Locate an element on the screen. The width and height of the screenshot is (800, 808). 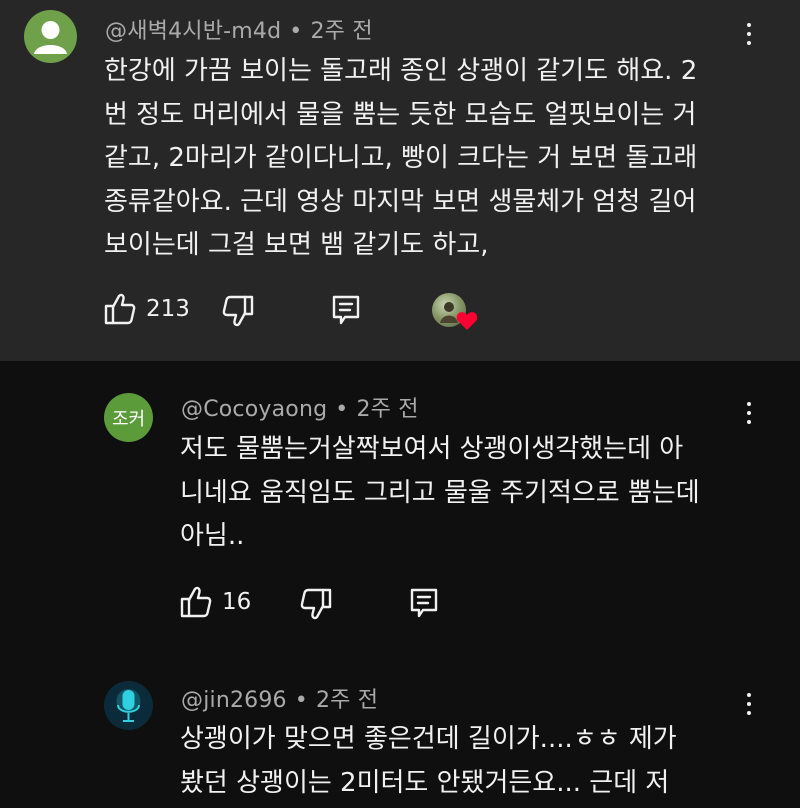
comment-line: 종류같아요. 근데 영상 마지막 보면 생물체가 엄청 길어 is located at coordinates (400, 201).